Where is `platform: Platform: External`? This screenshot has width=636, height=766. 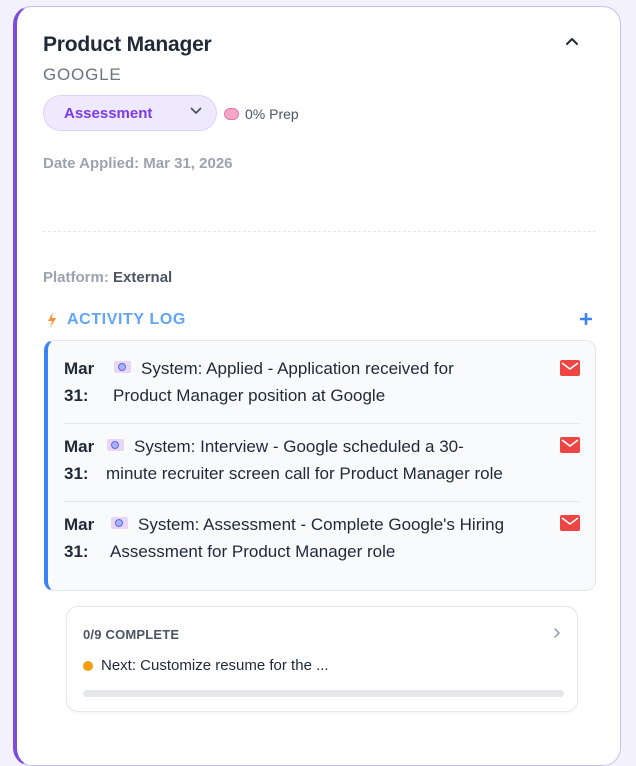
platform: Platform: External is located at coordinates (107, 277).